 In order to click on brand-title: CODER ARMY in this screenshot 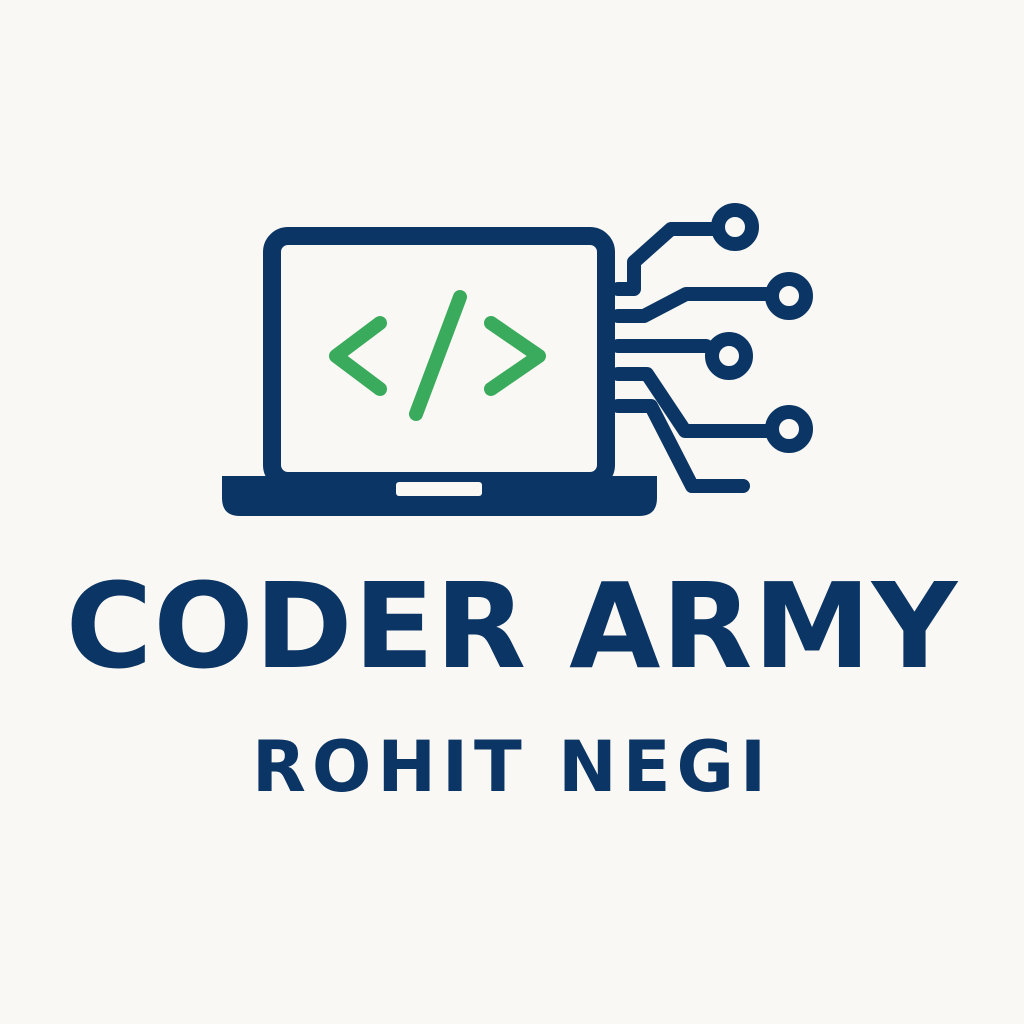, I will do `click(512, 626)`.